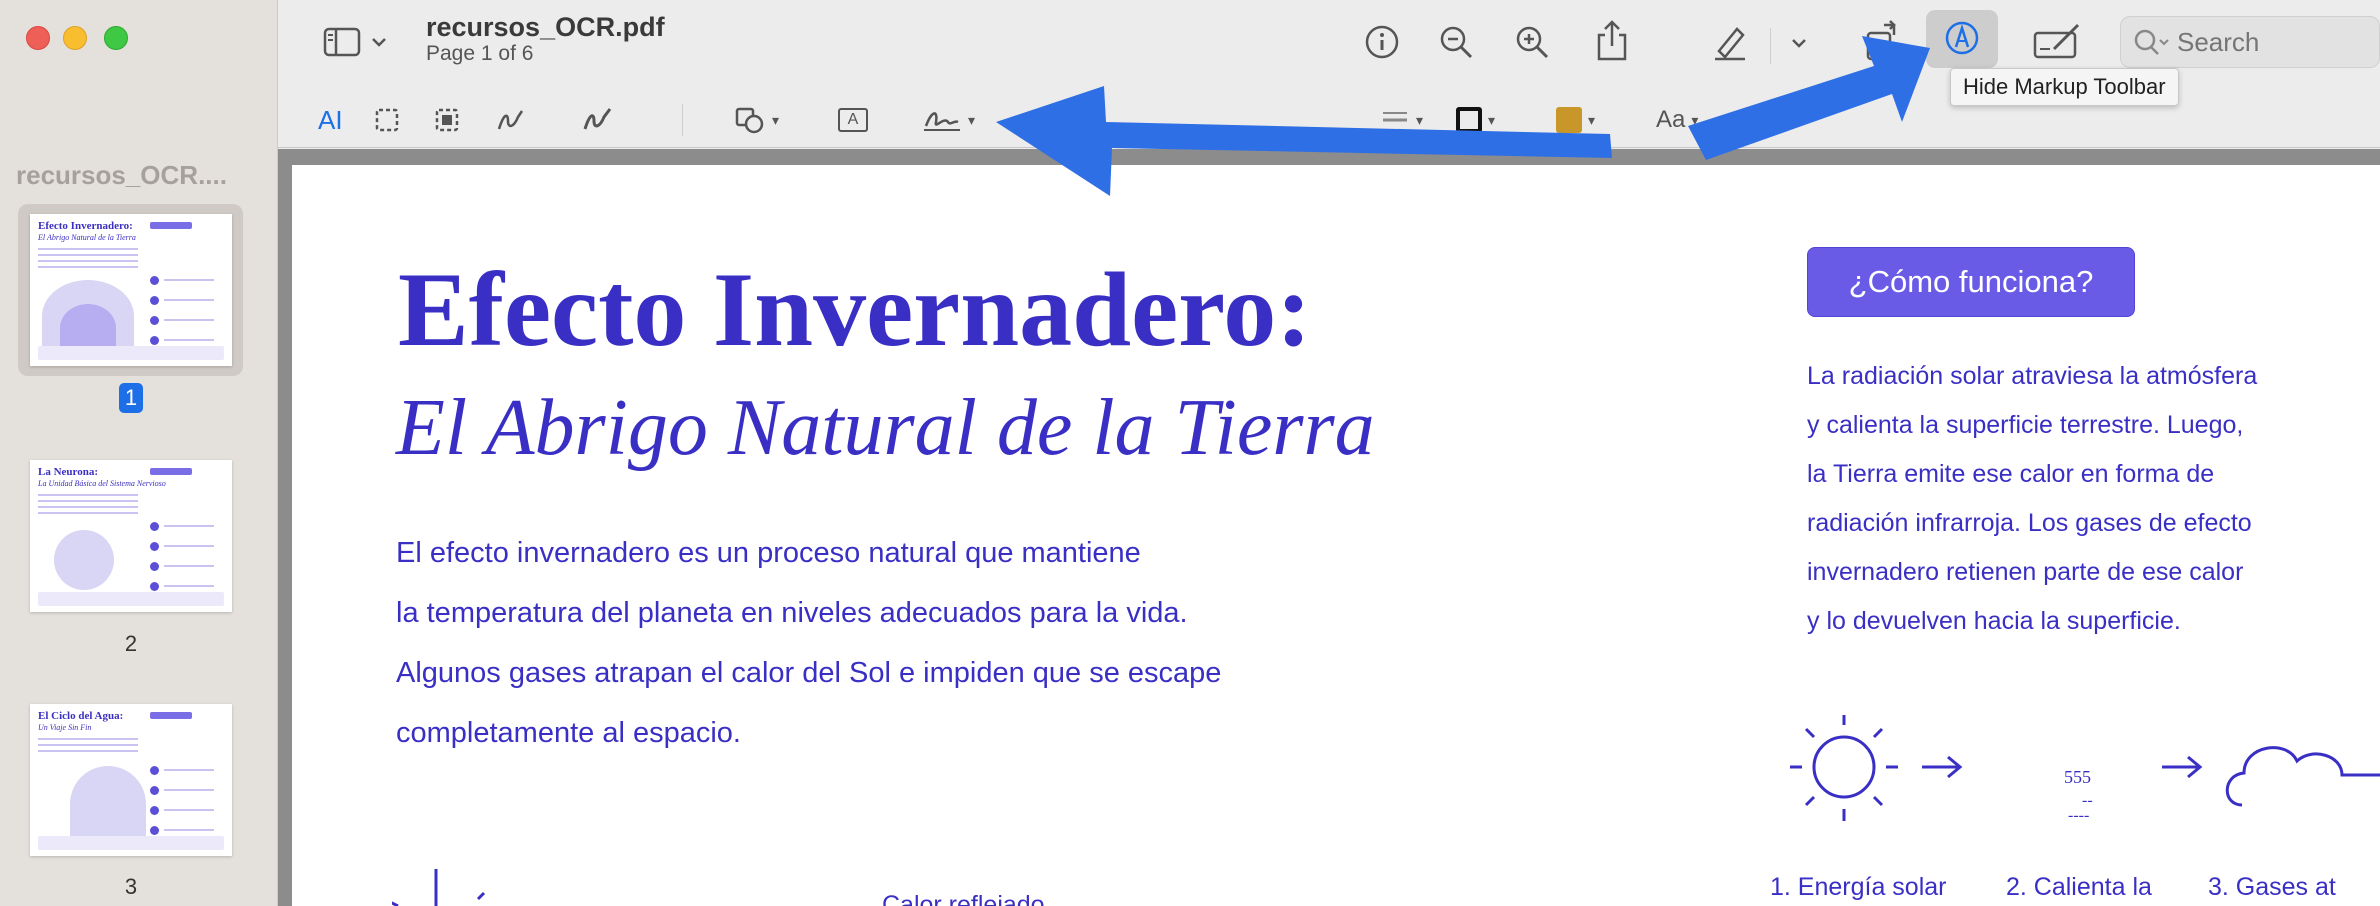  Describe the element at coordinates (131, 887) in the screenshot. I see `page-number-3: 3` at that location.